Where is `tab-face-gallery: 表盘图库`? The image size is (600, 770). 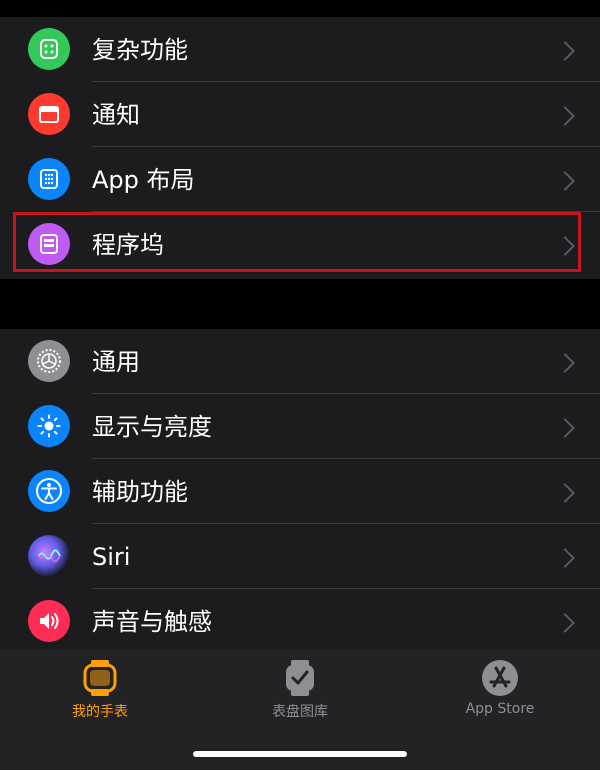 tab-face-gallery: 表盘图库 is located at coordinates (300, 694).